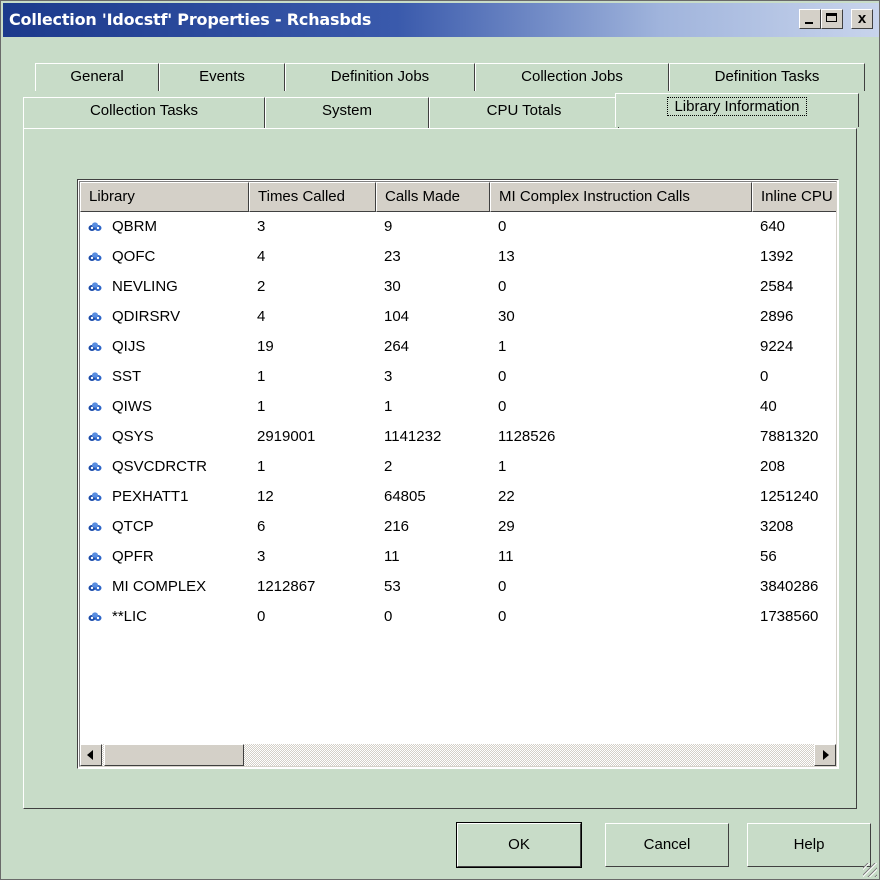 The image size is (882, 882). Describe the element at coordinates (767, 77) in the screenshot. I see `tab-definition-tasks: Definition Tasks` at that location.